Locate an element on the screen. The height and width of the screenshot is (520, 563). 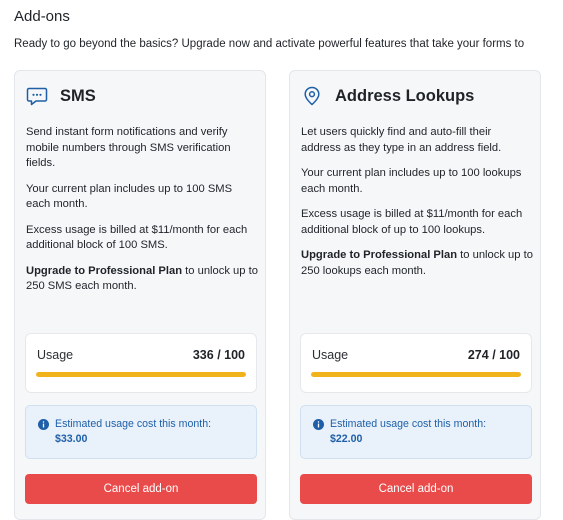
estimated-cost-notice: Estimated usage cost this month: $22.00 is located at coordinates (416, 432).